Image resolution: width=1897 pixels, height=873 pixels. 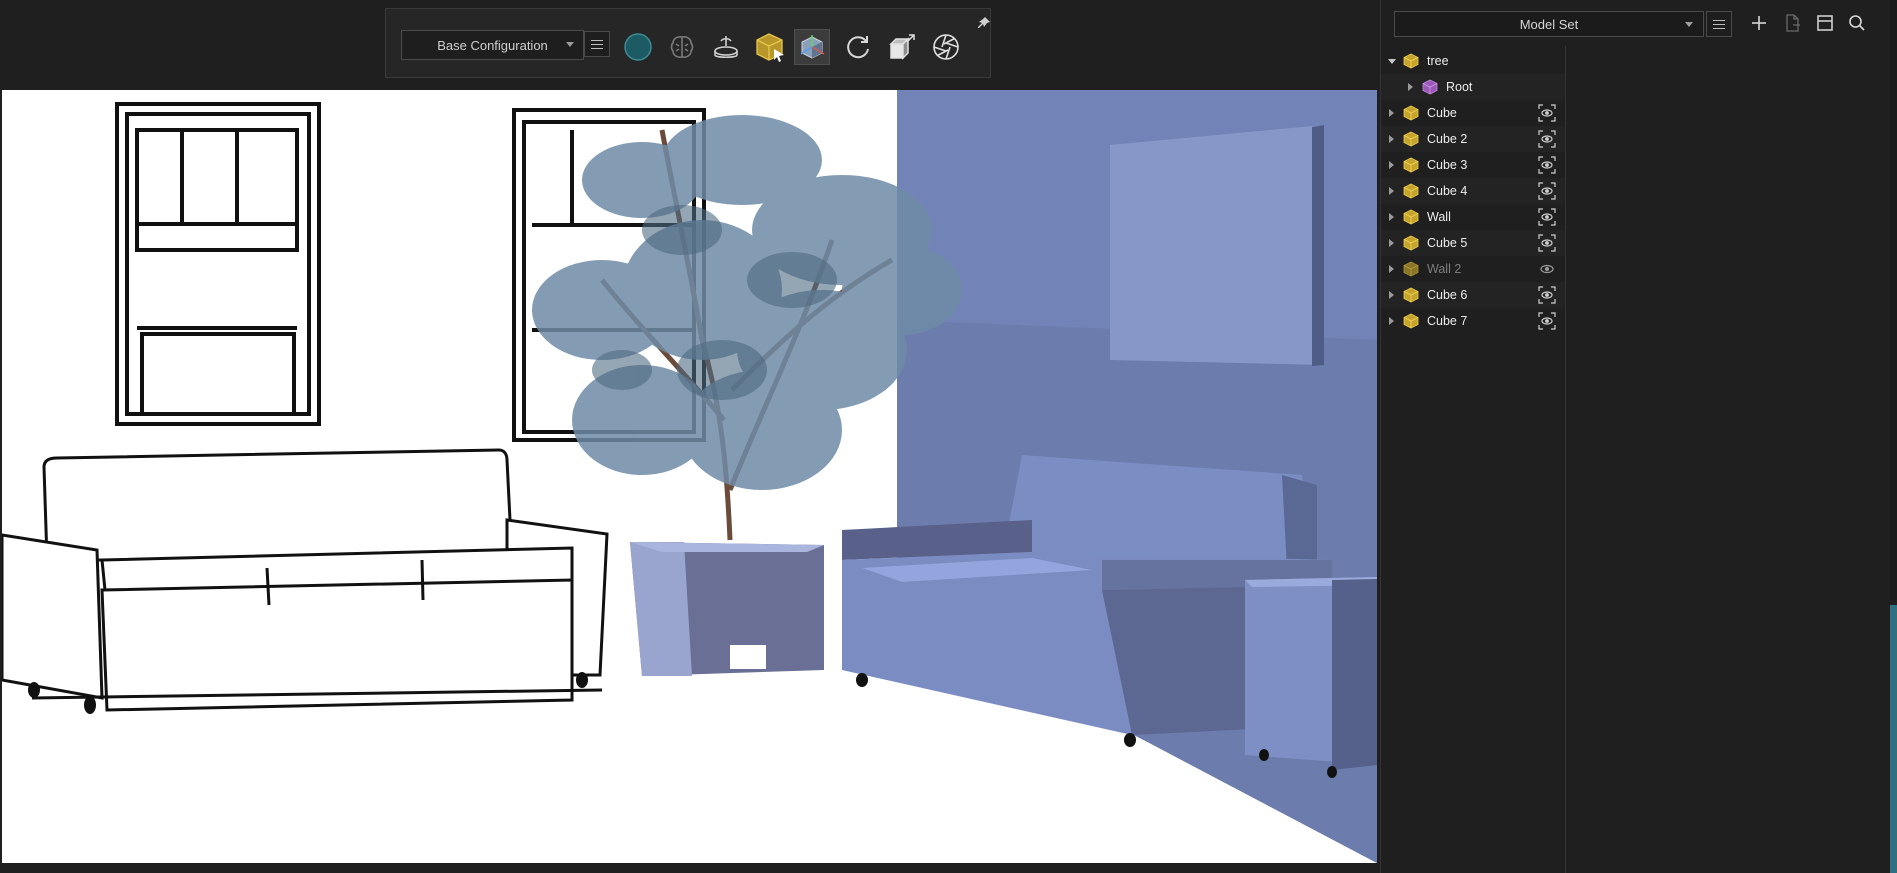 What do you see at coordinates (1893, 739) in the screenshot?
I see `side-panel-edge` at bounding box center [1893, 739].